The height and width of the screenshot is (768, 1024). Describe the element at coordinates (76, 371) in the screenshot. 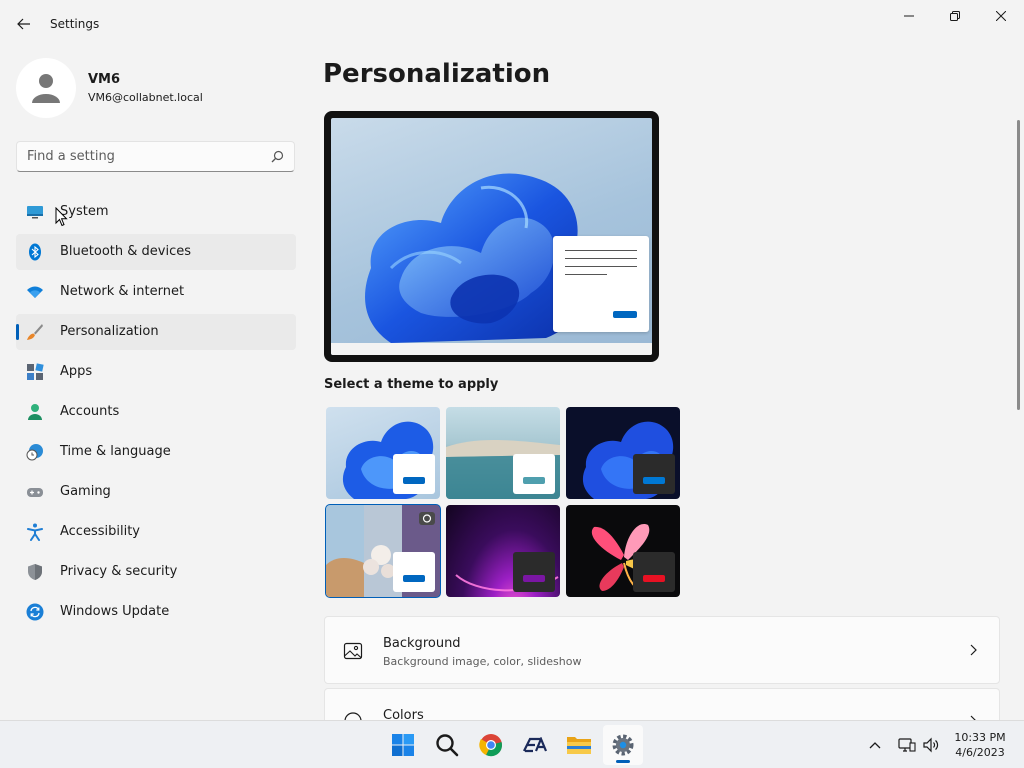

I see `sidebar-item-label: Apps` at that location.